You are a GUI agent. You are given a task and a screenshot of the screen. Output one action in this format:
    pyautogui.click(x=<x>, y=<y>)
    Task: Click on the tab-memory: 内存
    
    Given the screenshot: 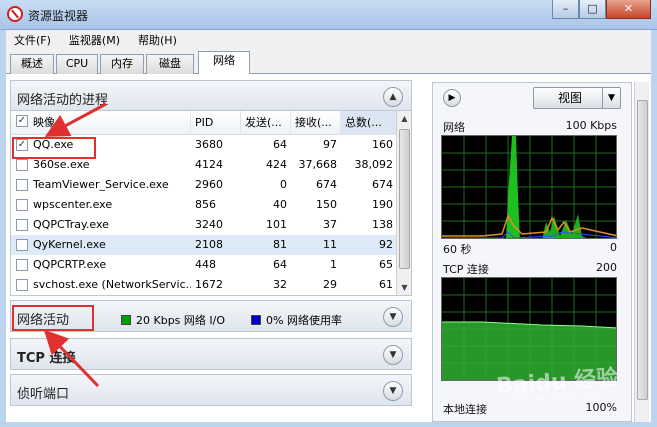 What is the action you would take?
    pyautogui.click(x=122, y=64)
    